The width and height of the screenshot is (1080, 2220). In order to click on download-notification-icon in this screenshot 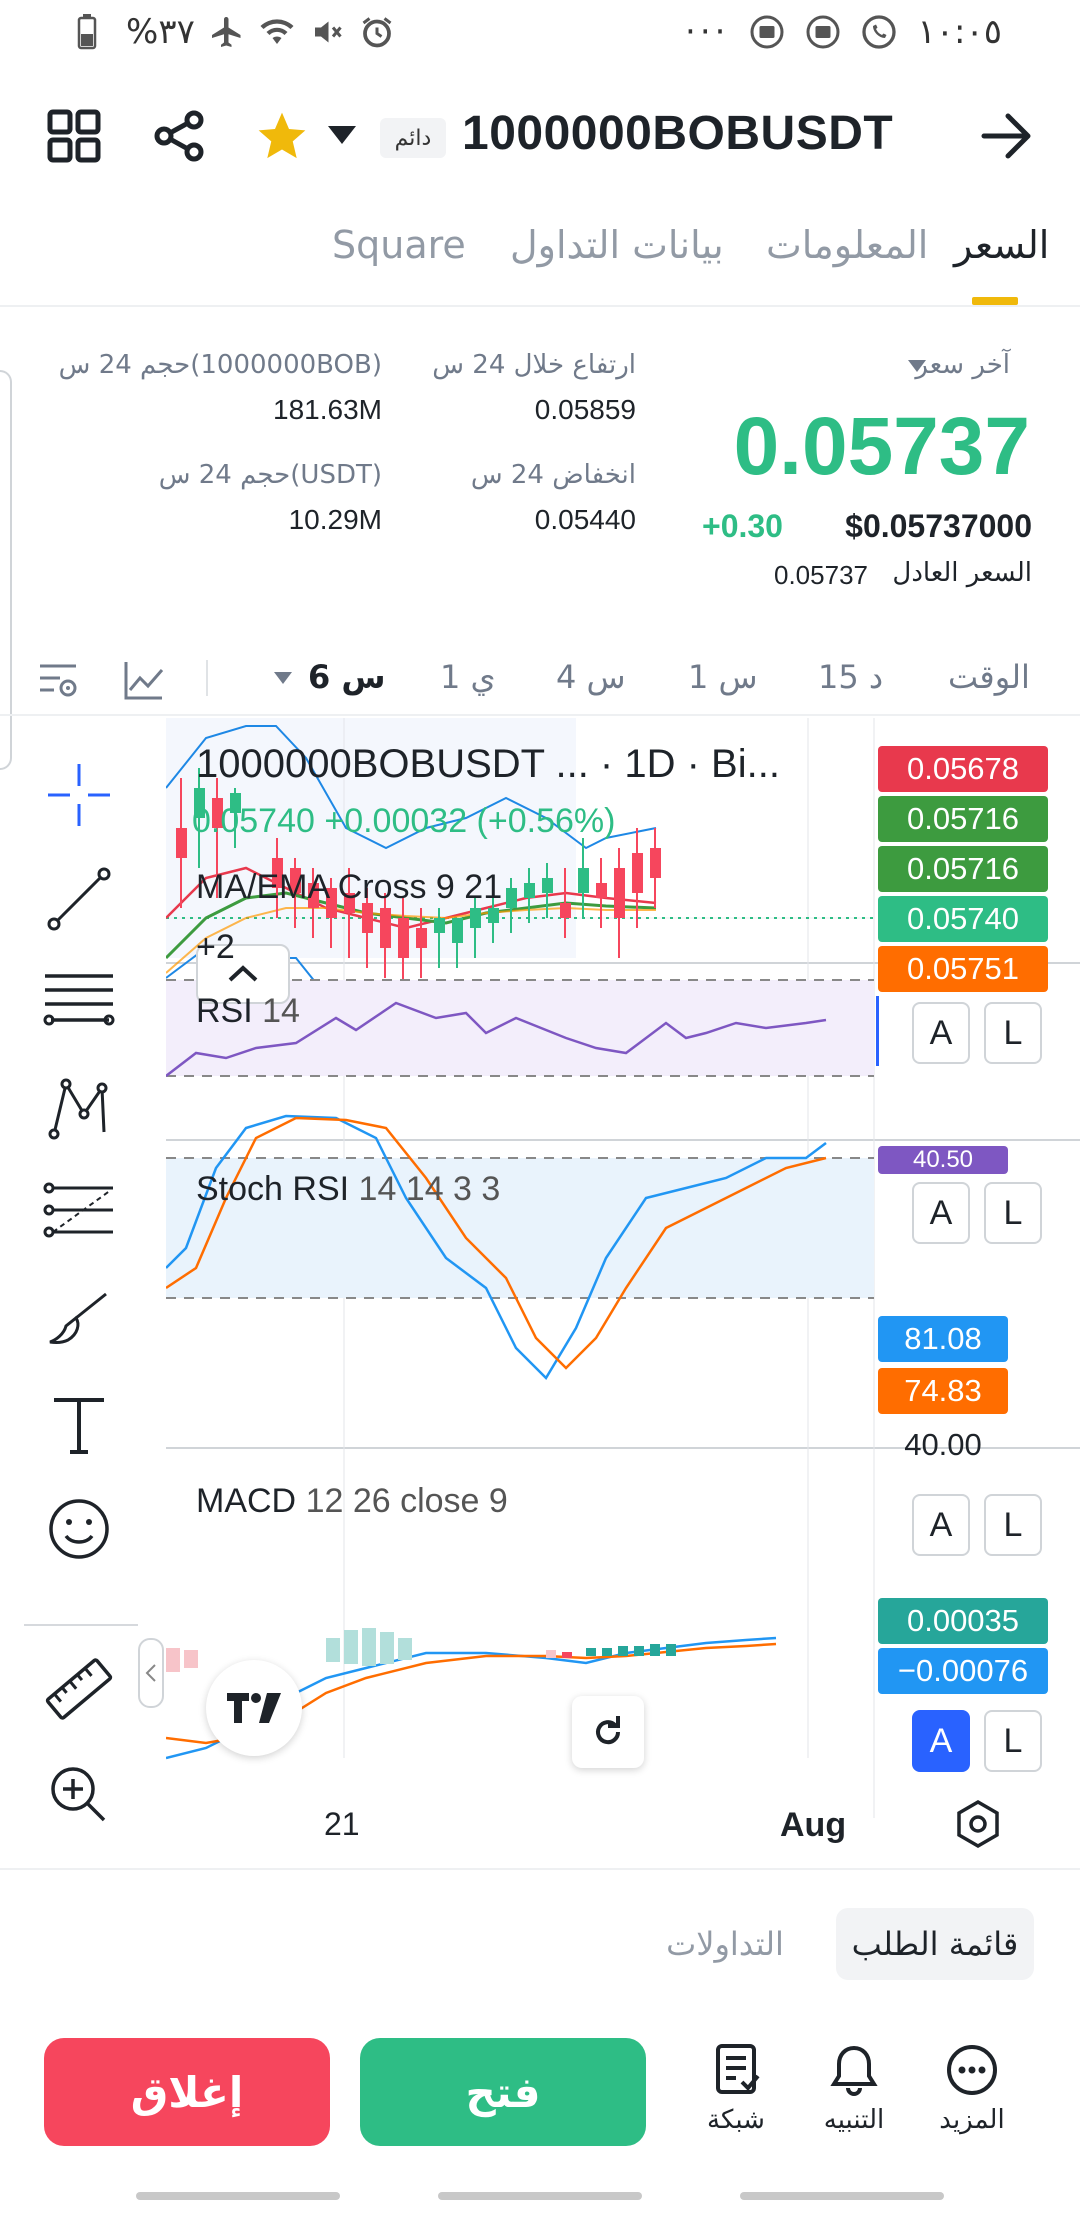, I will do `click(767, 32)`.